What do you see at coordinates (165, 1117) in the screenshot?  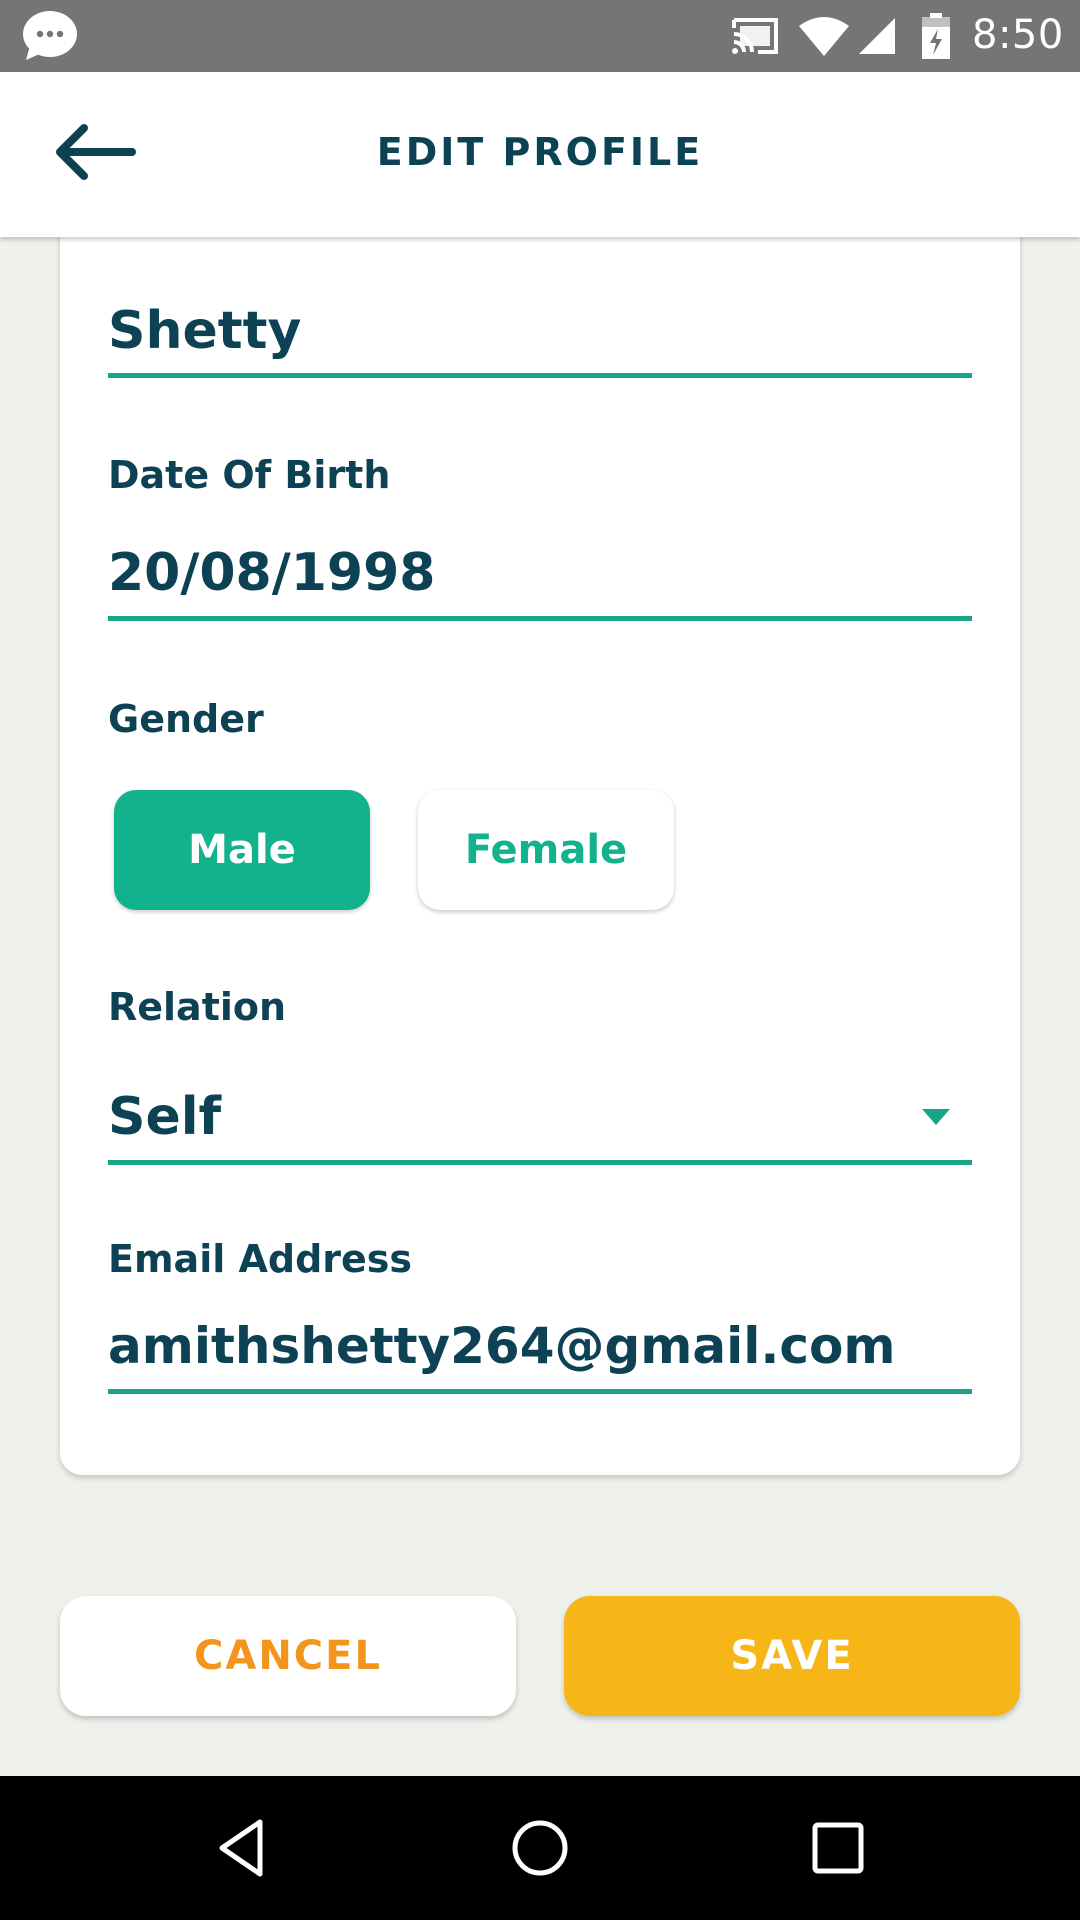 I see `relation-value: Self` at bounding box center [165, 1117].